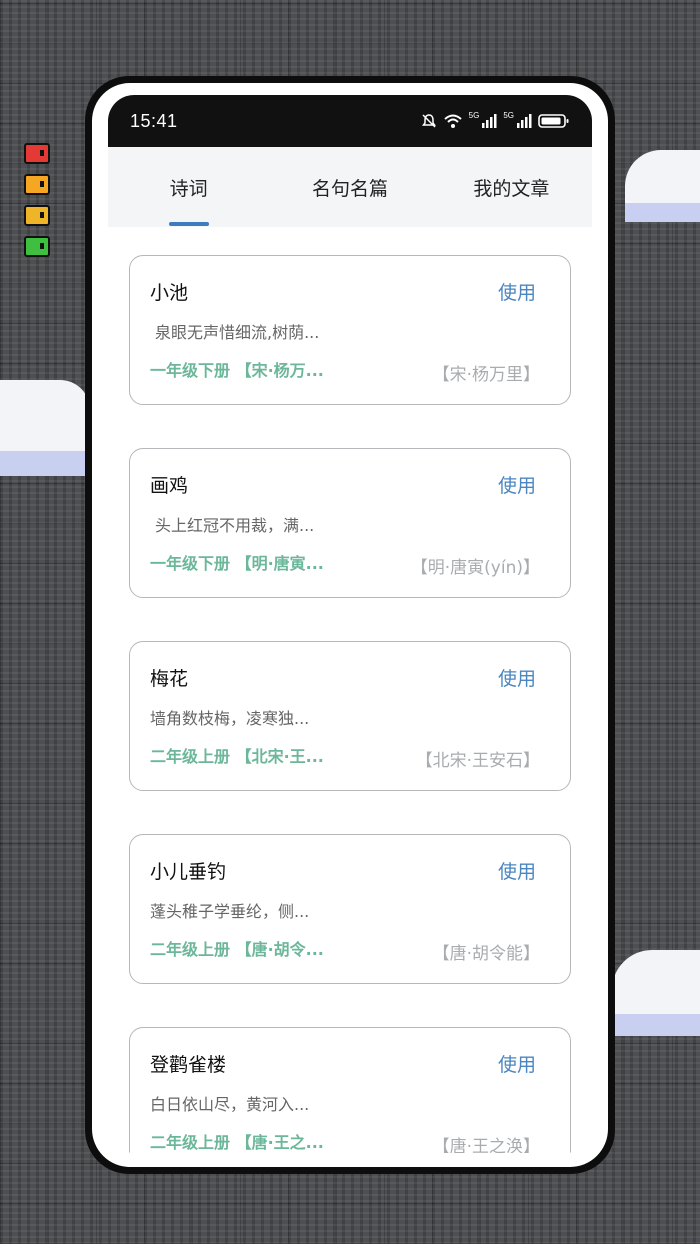 This screenshot has width=700, height=1244. Describe the element at coordinates (188, 872) in the screenshot. I see `poem-title: 小儿垂钓` at that location.